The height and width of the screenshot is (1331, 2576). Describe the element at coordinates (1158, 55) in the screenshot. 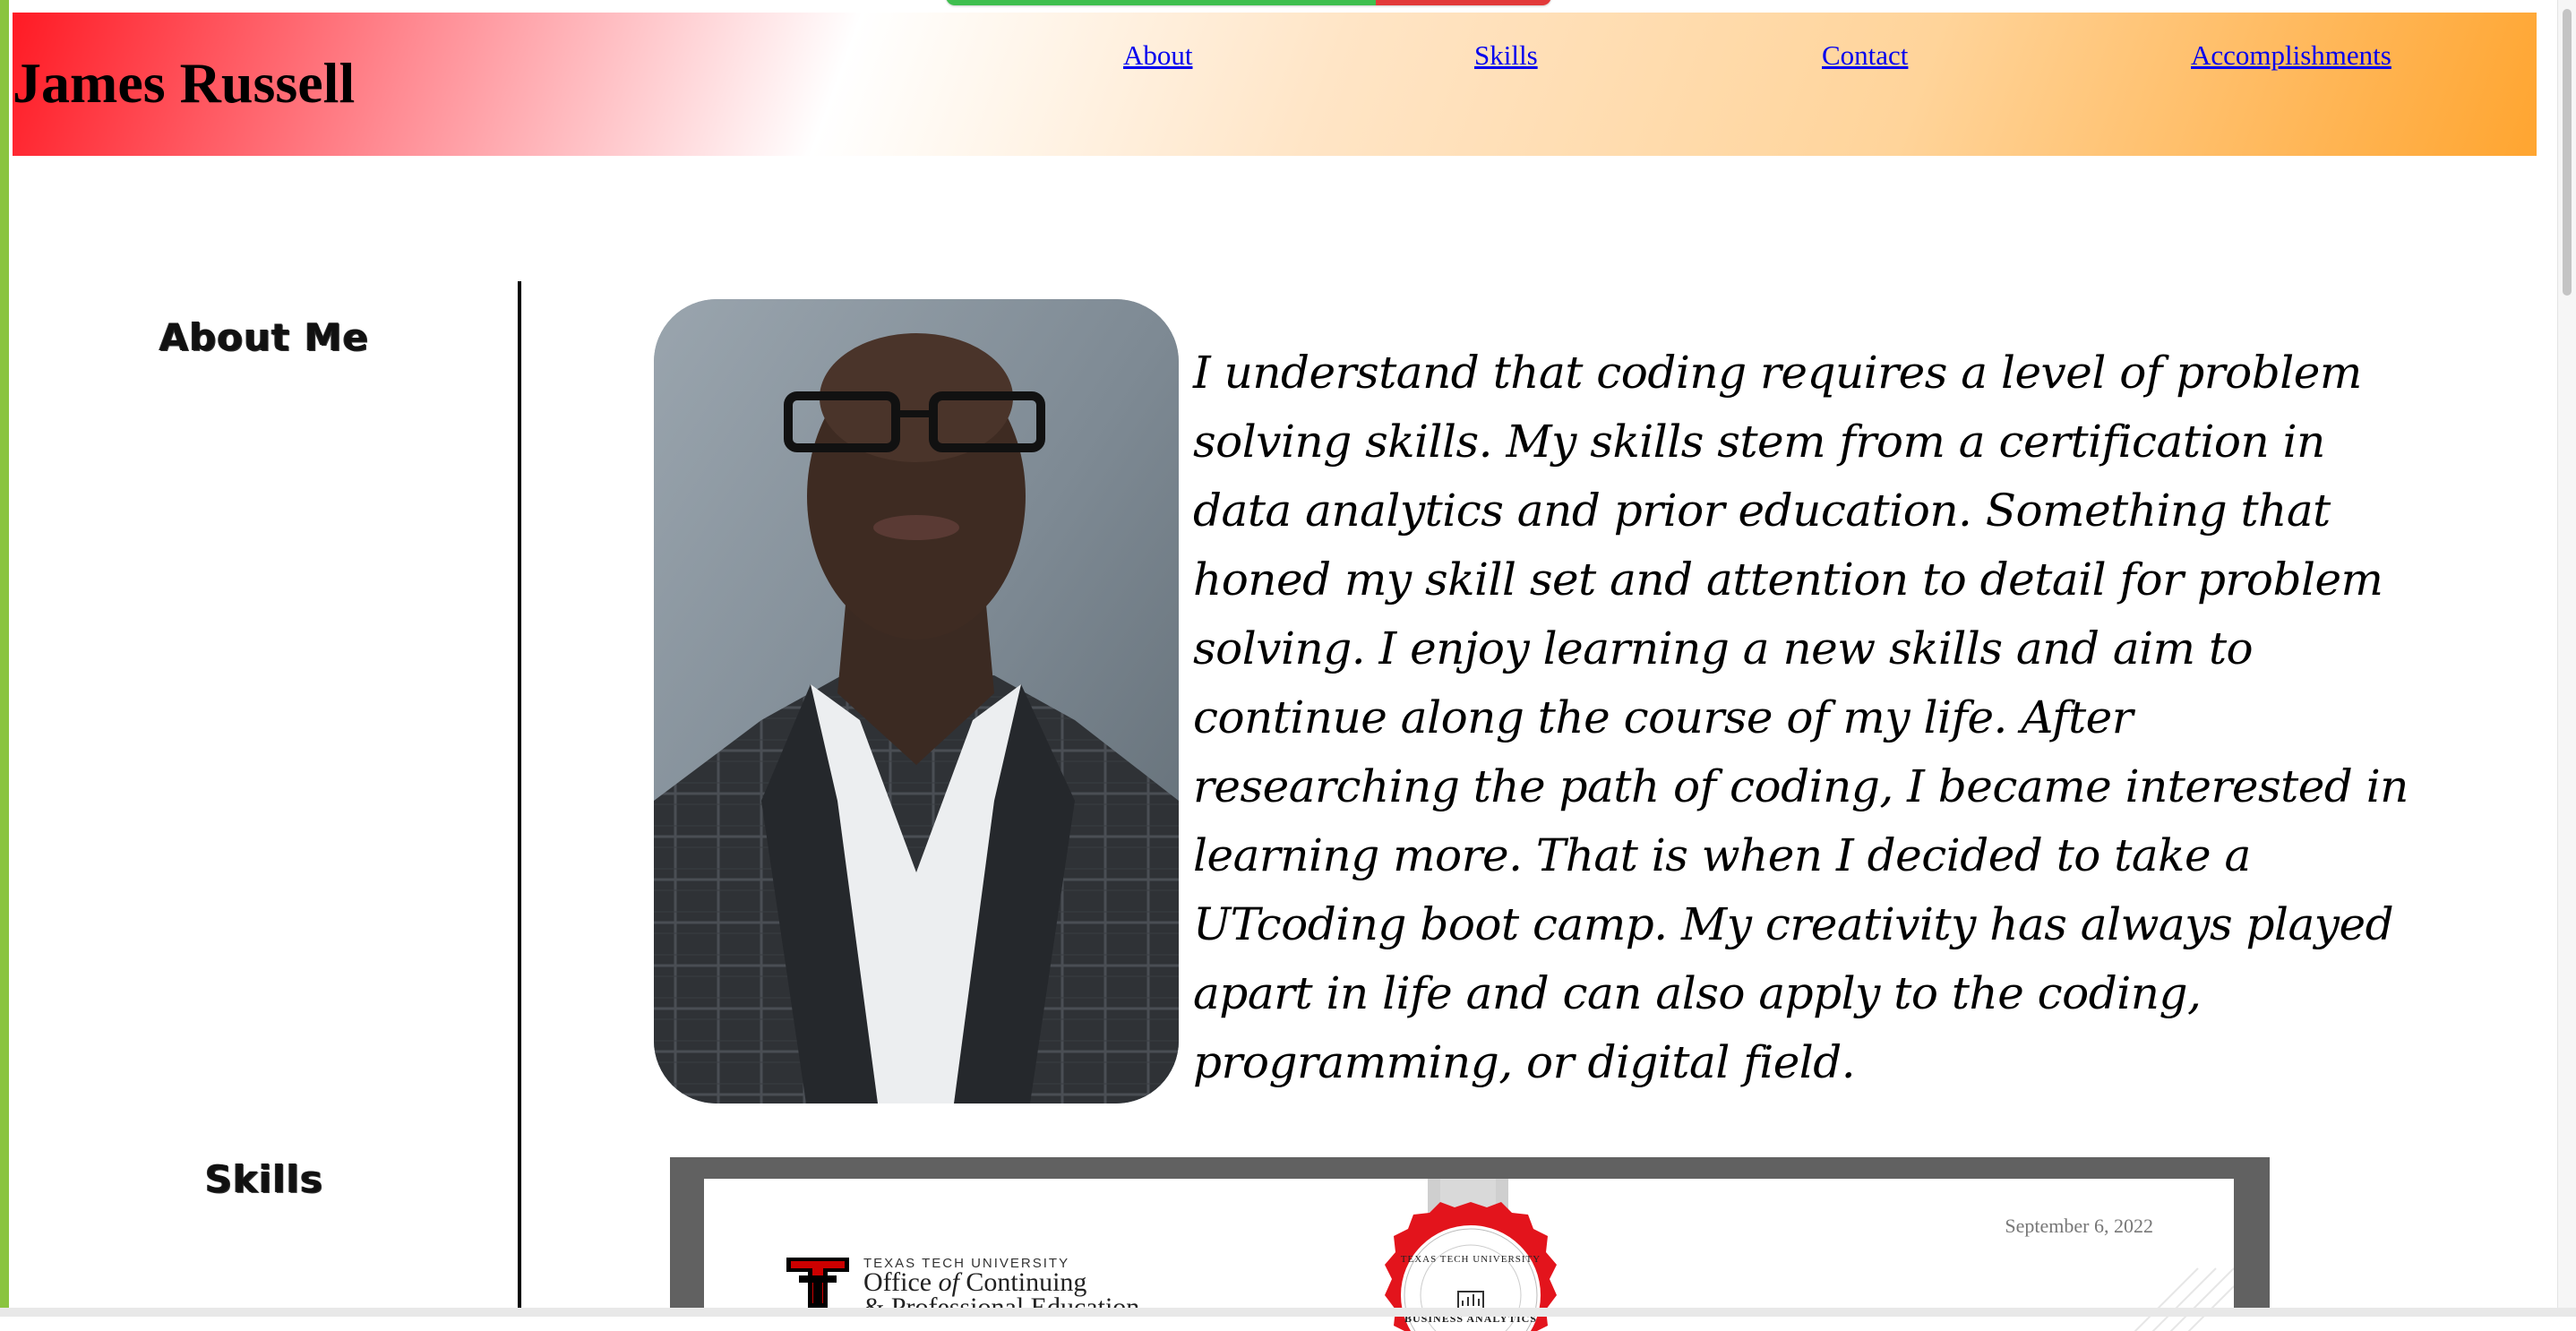

I see `nav-link-about: About` at that location.